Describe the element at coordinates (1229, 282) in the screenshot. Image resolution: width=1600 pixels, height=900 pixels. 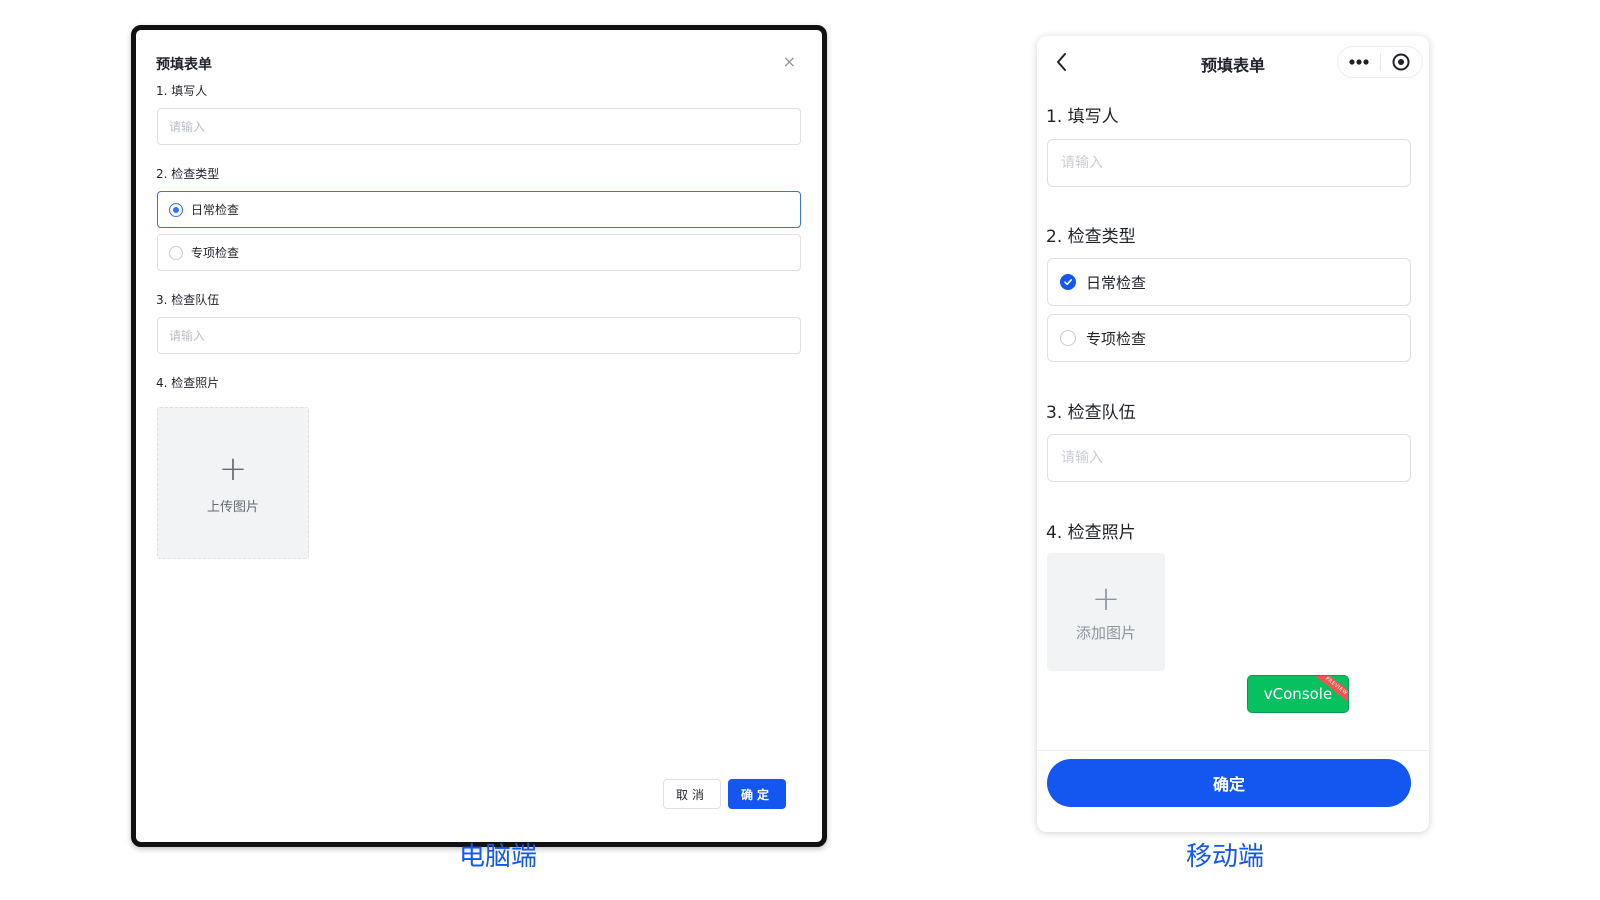
I see `mobile-option-daily: 日常检查` at that location.